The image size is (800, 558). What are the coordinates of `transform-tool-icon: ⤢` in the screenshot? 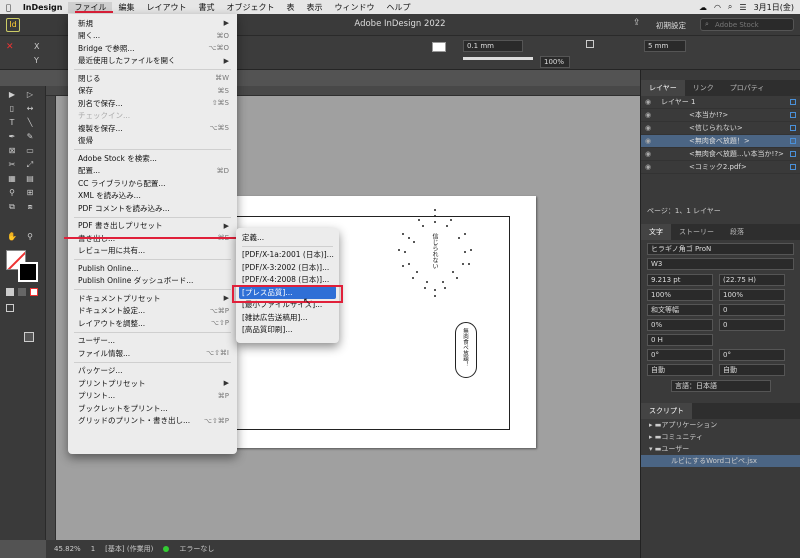 It's located at (30, 165).